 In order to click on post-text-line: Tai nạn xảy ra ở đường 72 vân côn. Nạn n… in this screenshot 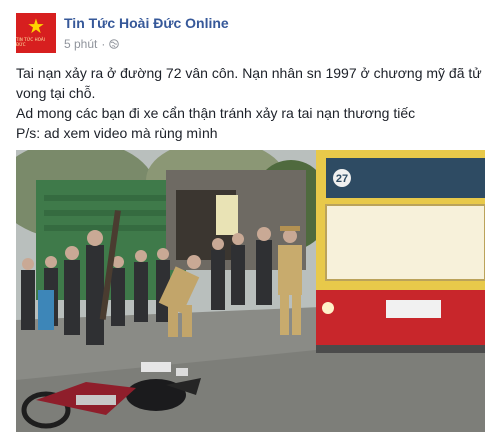, I will do `click(249, 83)`.